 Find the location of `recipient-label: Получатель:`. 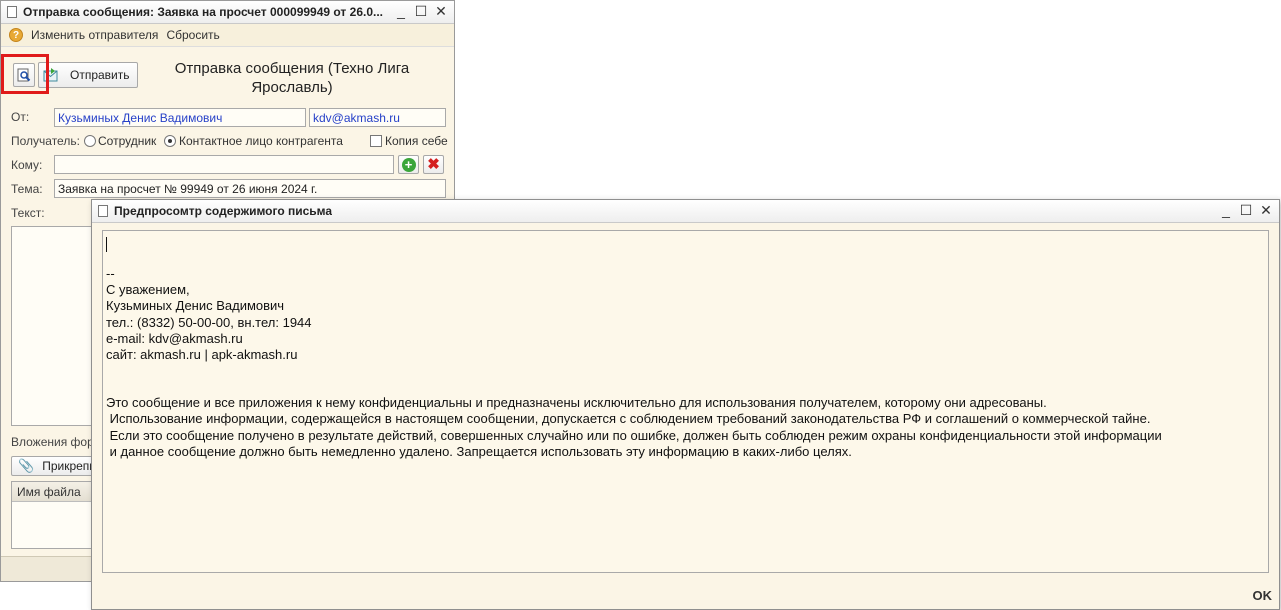

recipient-label: Получатель: is located at coordinates (45, 141).